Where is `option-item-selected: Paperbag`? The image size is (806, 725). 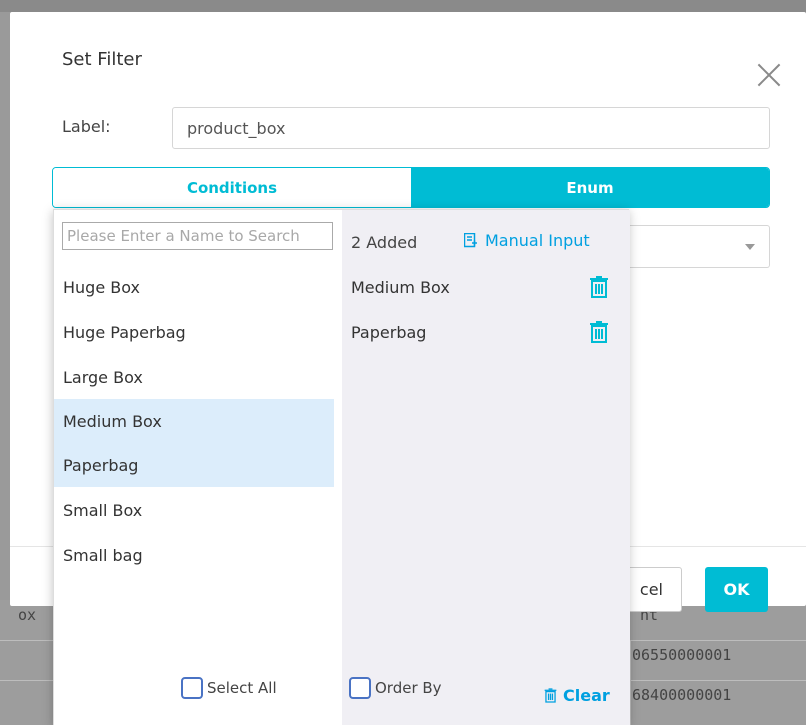 option-item-selected: Paperbag is located at coordinates (194, 465).